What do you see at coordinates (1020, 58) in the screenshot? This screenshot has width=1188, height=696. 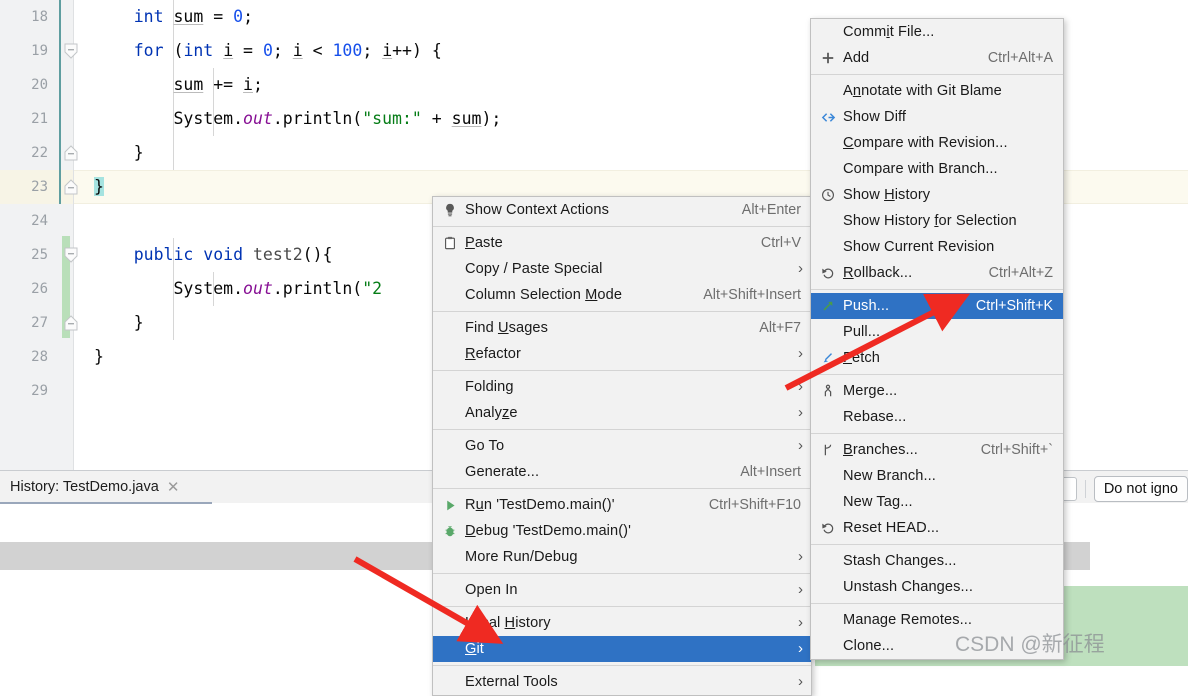 I see `menu-item-shortcut: Ctrl+Alt+A` at bounding box center [1020, 58].